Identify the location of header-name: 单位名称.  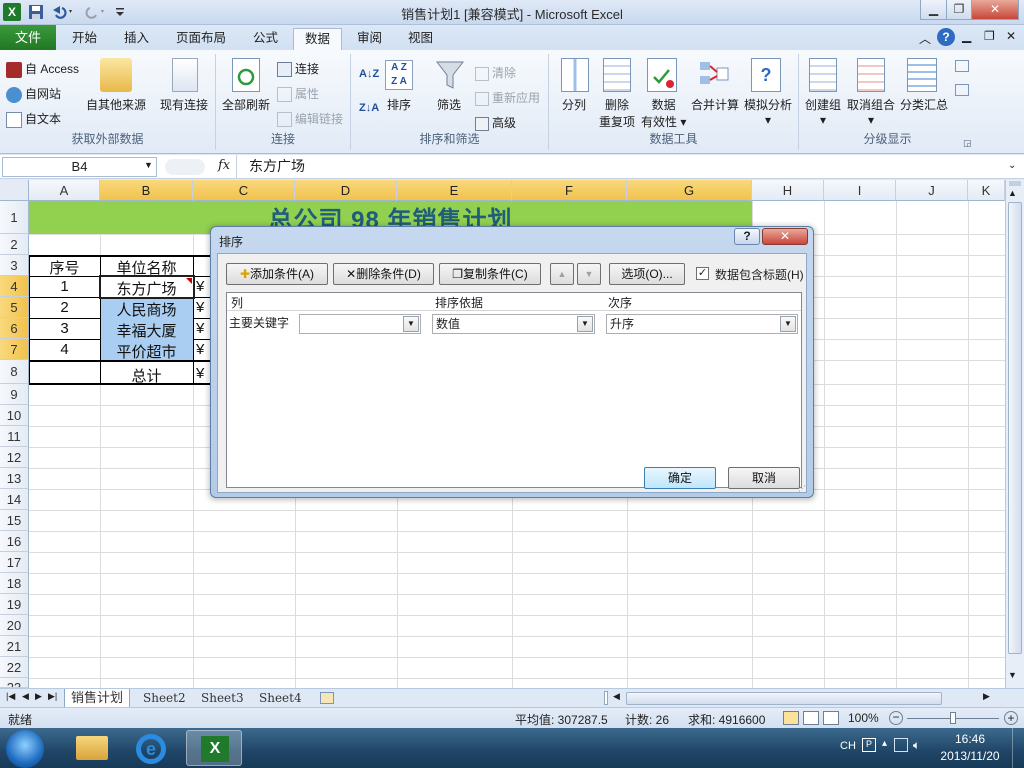
(146, 267).